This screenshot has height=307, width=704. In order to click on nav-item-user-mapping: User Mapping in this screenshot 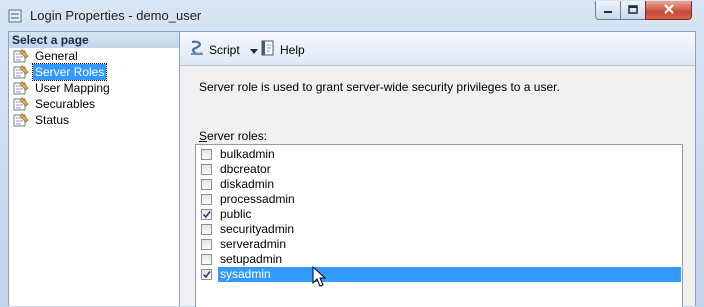, I will do `click(94, 88)`.